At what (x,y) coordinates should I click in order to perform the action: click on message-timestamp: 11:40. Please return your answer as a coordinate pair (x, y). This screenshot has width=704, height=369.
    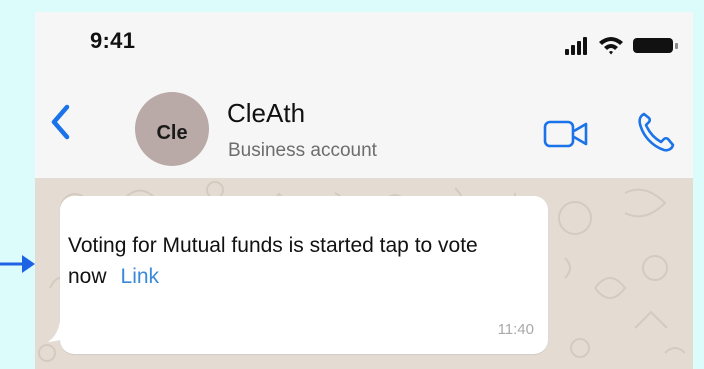
    Looking at the image, I should click on (515, 329).